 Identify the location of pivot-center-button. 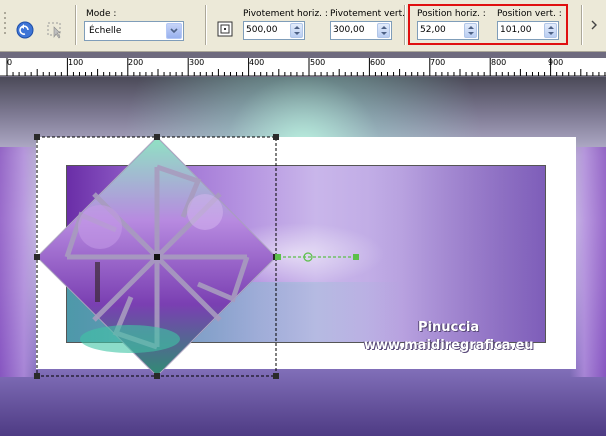
(225, 29).